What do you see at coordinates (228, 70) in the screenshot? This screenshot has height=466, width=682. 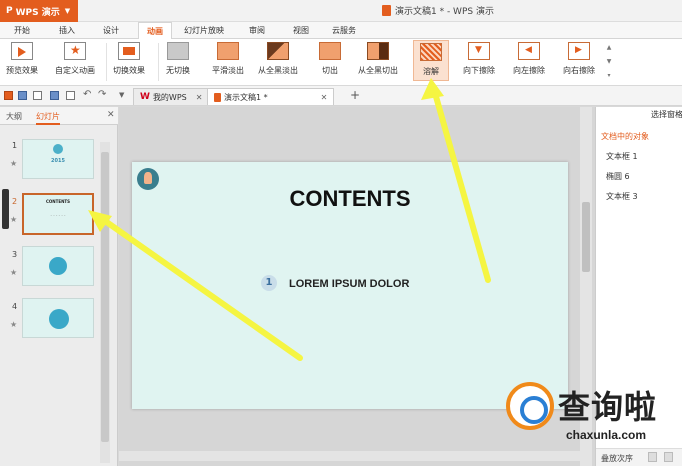 I see `transition-label: 平滑淡出` at bounding box center [228, 70].